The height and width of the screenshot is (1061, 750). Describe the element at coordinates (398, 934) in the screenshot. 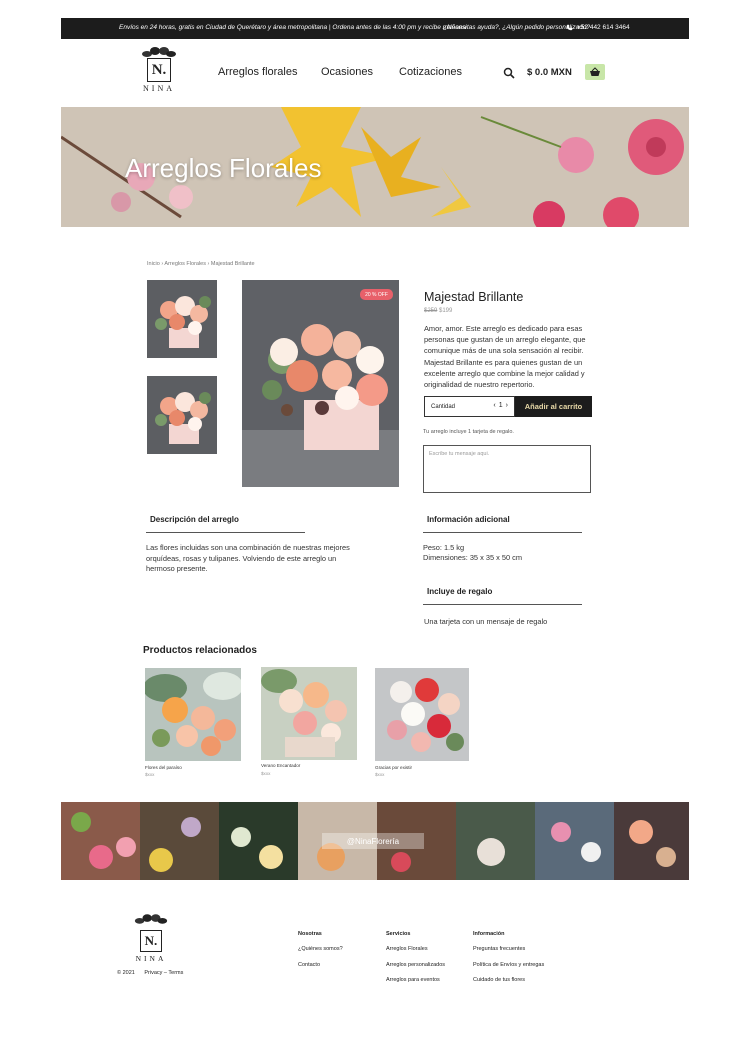

I see `footer-heading-servicios: Servicios` at that location.